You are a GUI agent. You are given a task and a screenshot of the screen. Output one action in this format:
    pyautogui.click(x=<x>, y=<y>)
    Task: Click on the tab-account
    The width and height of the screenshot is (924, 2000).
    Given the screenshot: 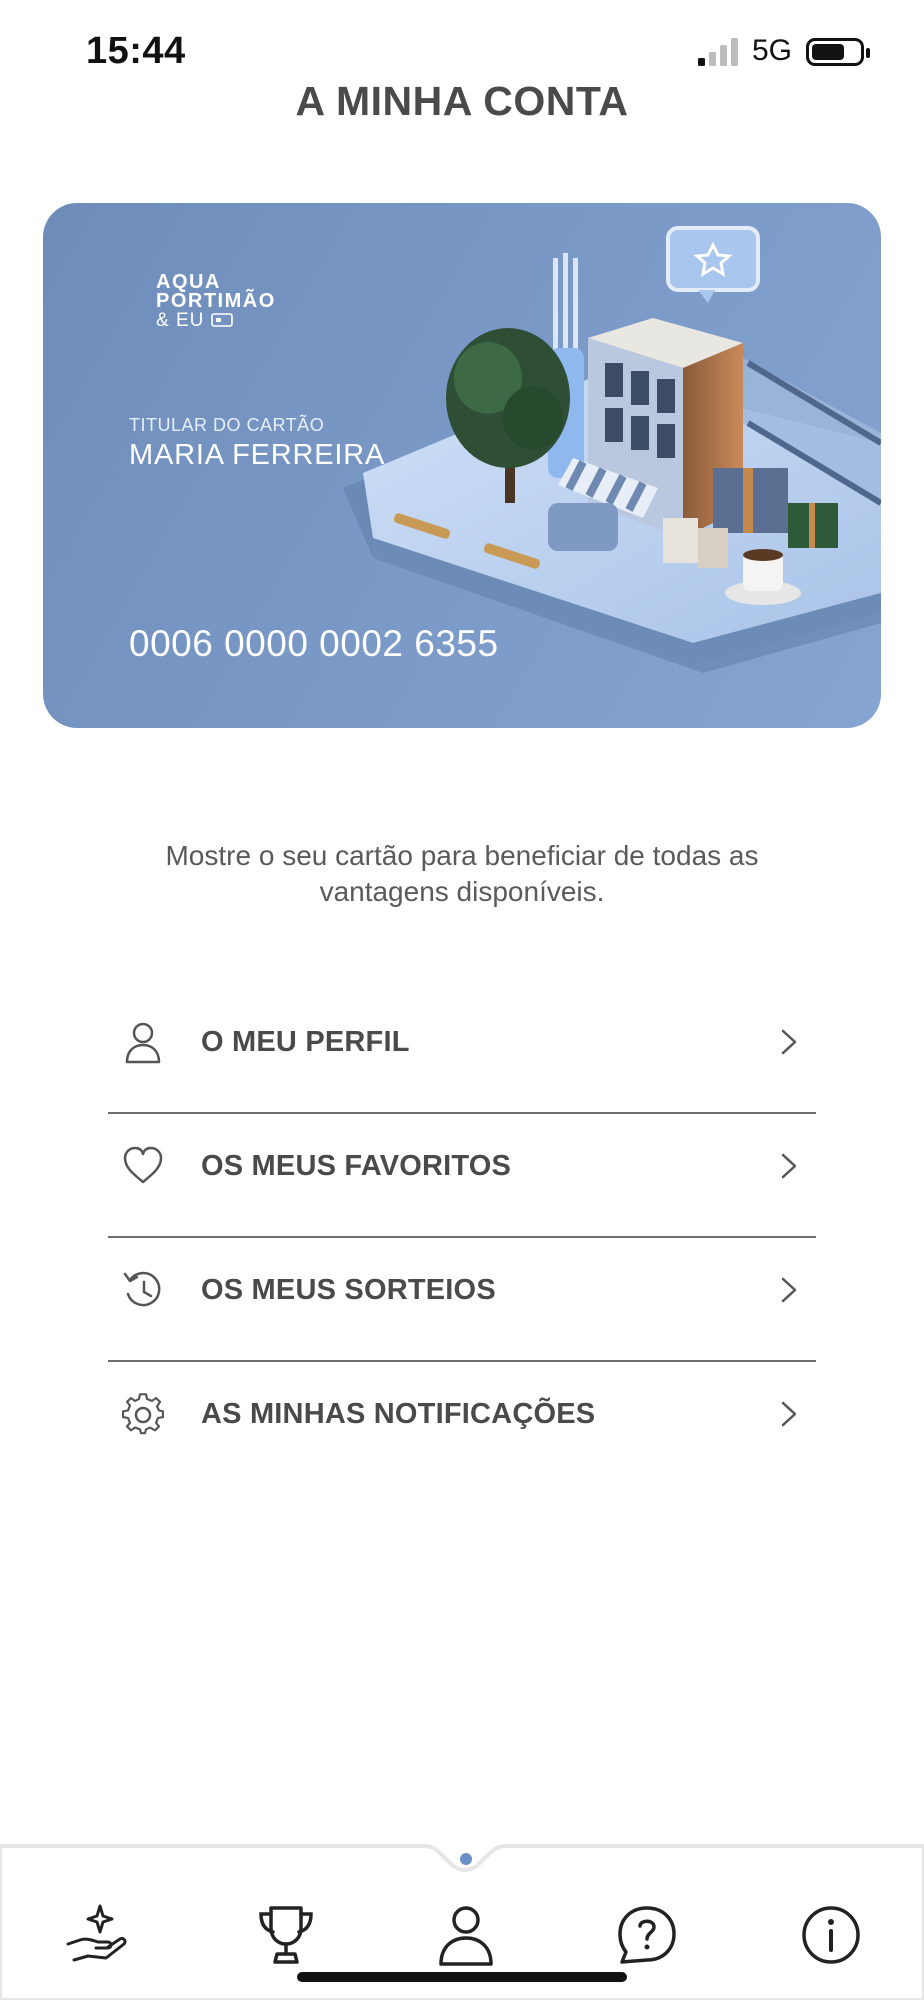 What is the action you would take?
    pyautogui.click(x=466, y=1935)
    